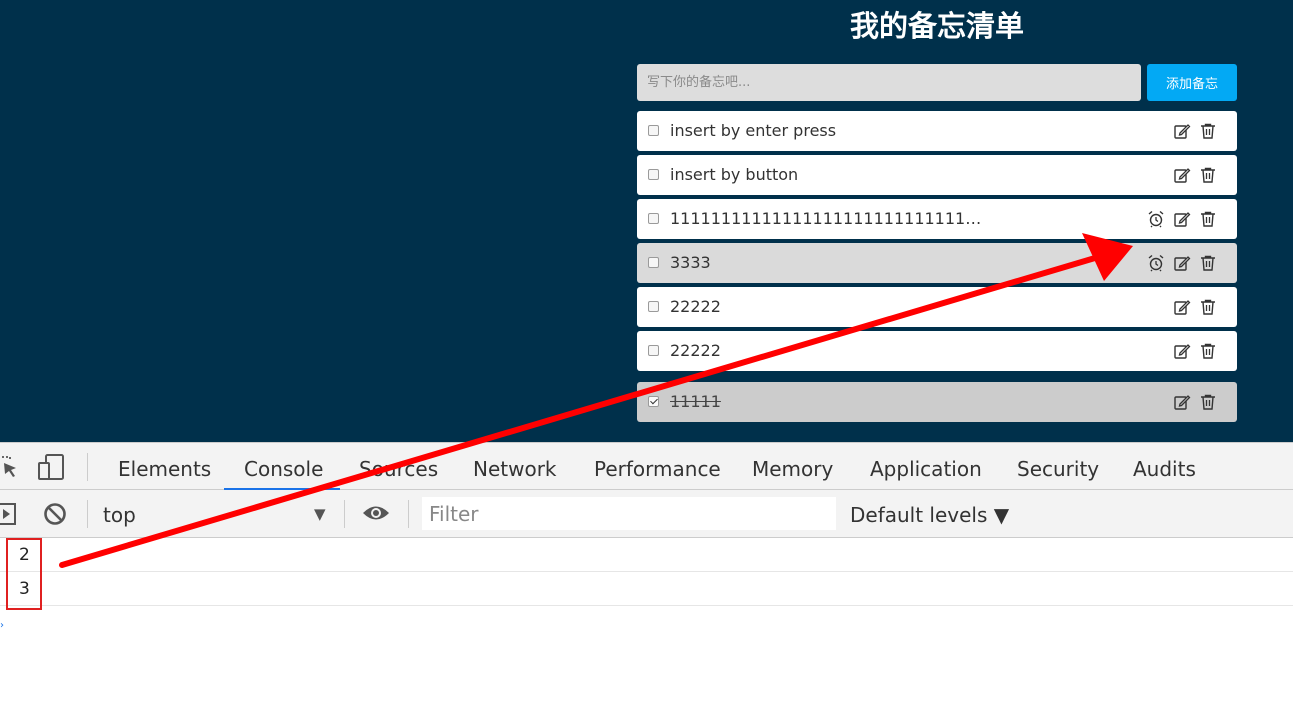 Image resolution: width=1293 pixels, height=723 pixels. Describe the element at coordinates (889, 82) in the screenshot. I see `memo-input` at that location.